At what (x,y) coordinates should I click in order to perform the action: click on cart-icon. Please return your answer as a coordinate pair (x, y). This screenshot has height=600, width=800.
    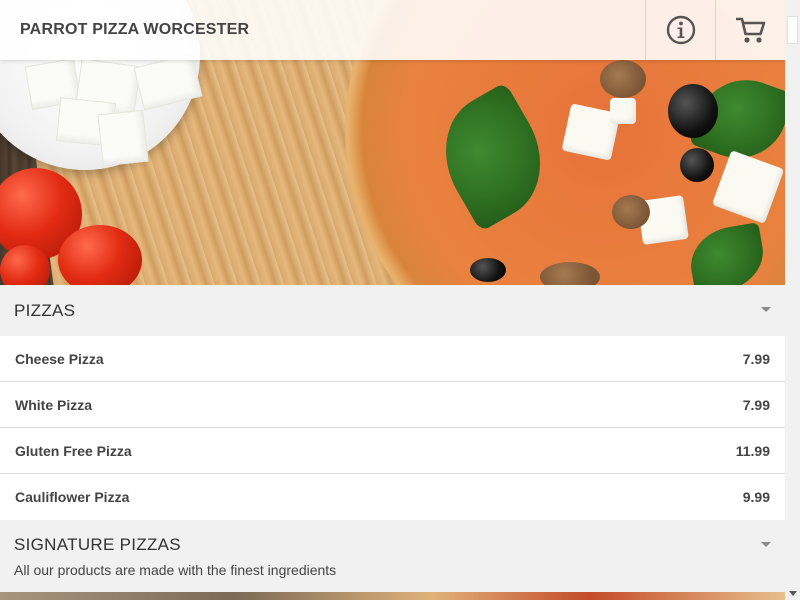
    Looking at the image, I should click on (750, 30).